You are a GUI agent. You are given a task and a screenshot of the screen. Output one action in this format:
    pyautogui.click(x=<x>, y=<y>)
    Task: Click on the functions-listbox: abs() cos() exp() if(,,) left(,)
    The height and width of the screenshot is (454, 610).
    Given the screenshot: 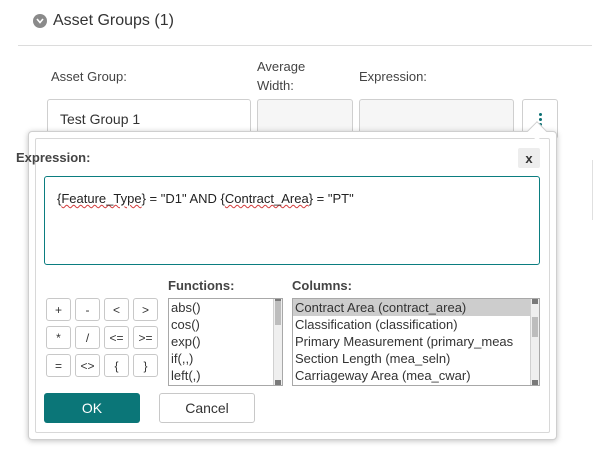 What is the action you would take?
    pyautogui.click(x=225, y=342)
    